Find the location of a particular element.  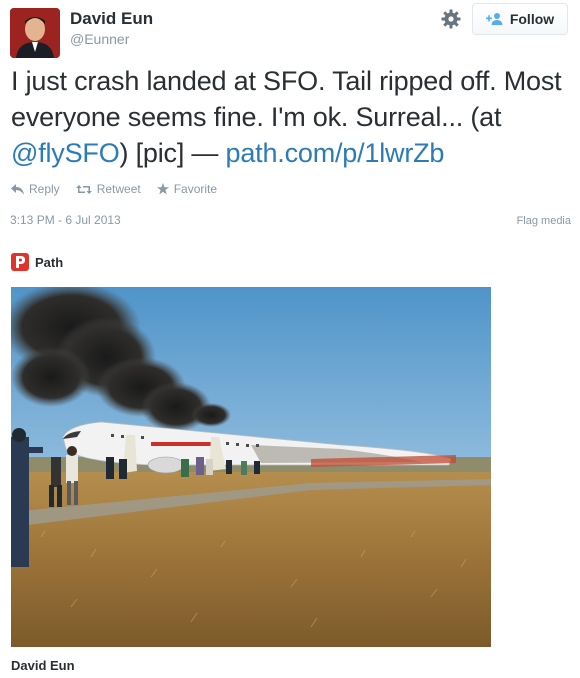

avatar-image is located at coordinates (35, 33).